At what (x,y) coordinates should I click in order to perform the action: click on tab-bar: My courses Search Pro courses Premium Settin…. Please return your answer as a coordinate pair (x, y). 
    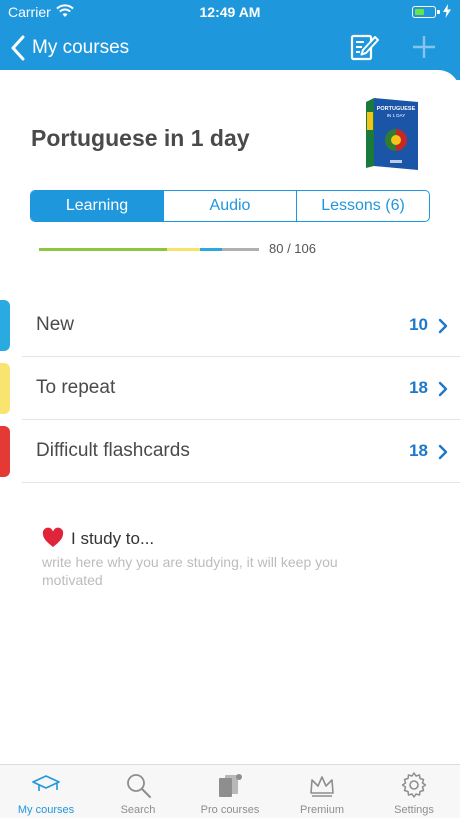
    Looking at the image, I should click on (230, 791).